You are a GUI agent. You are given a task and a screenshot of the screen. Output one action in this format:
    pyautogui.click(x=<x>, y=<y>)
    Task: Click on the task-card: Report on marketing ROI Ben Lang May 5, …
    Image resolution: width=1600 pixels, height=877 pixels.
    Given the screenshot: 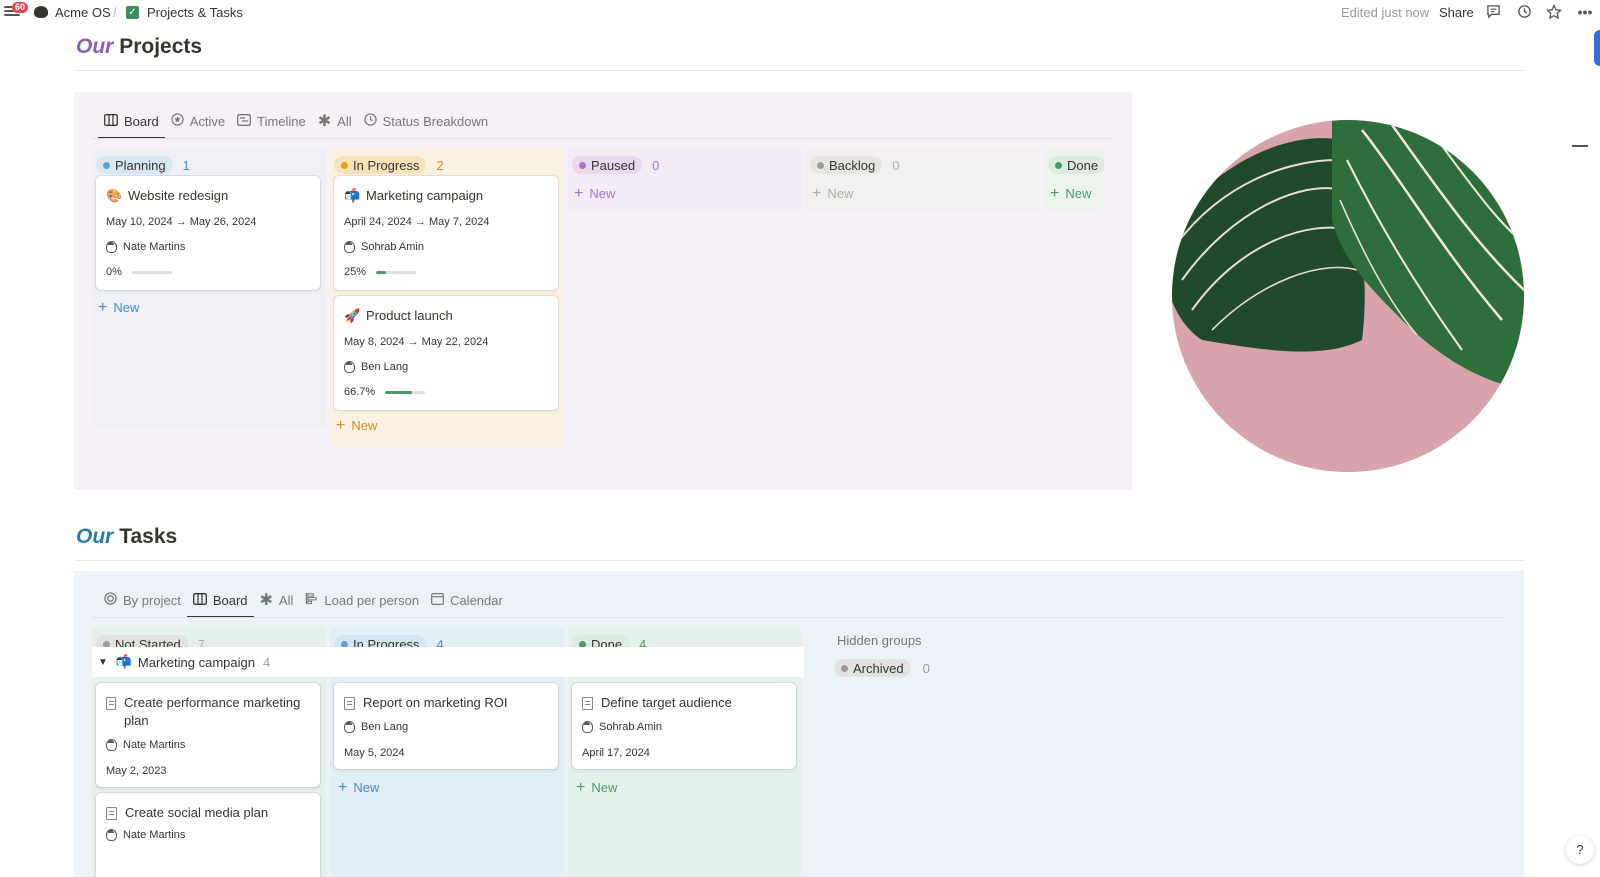 What is the action you would take?
    pyautogui.click(x=446, y=726)
    